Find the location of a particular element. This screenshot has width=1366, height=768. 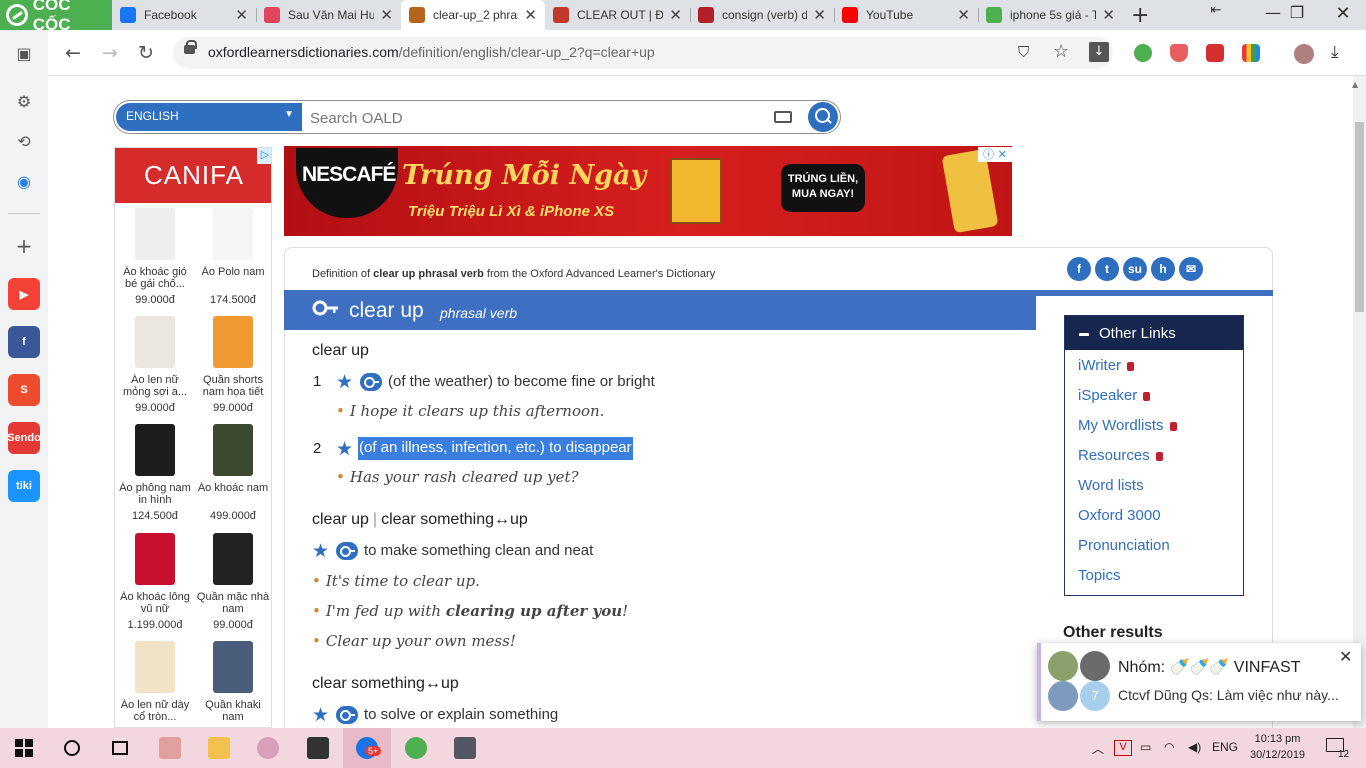

settings-icon: ⚙ is located at coordinates (24, 101).